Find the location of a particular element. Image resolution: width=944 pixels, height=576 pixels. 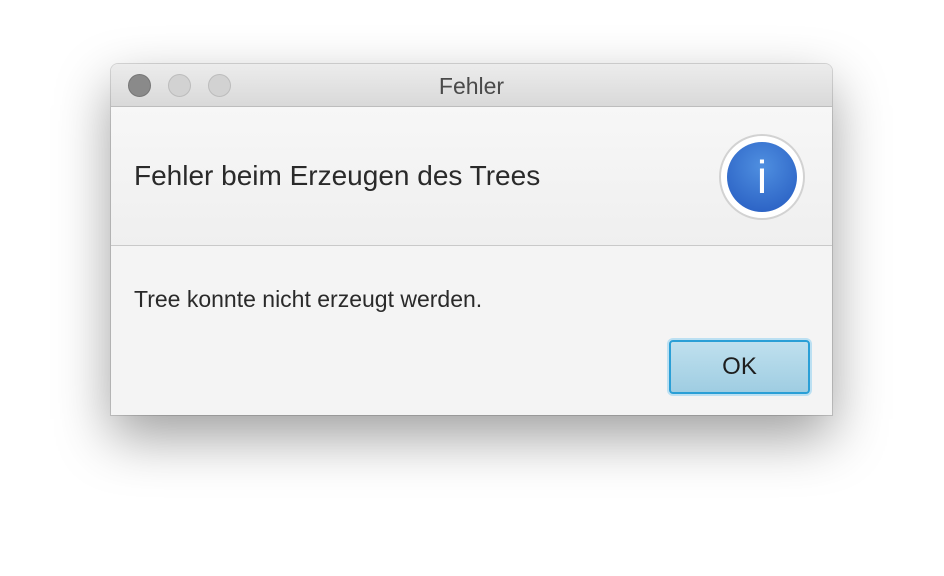

info-icon: i is located at coordinates (762, 177).